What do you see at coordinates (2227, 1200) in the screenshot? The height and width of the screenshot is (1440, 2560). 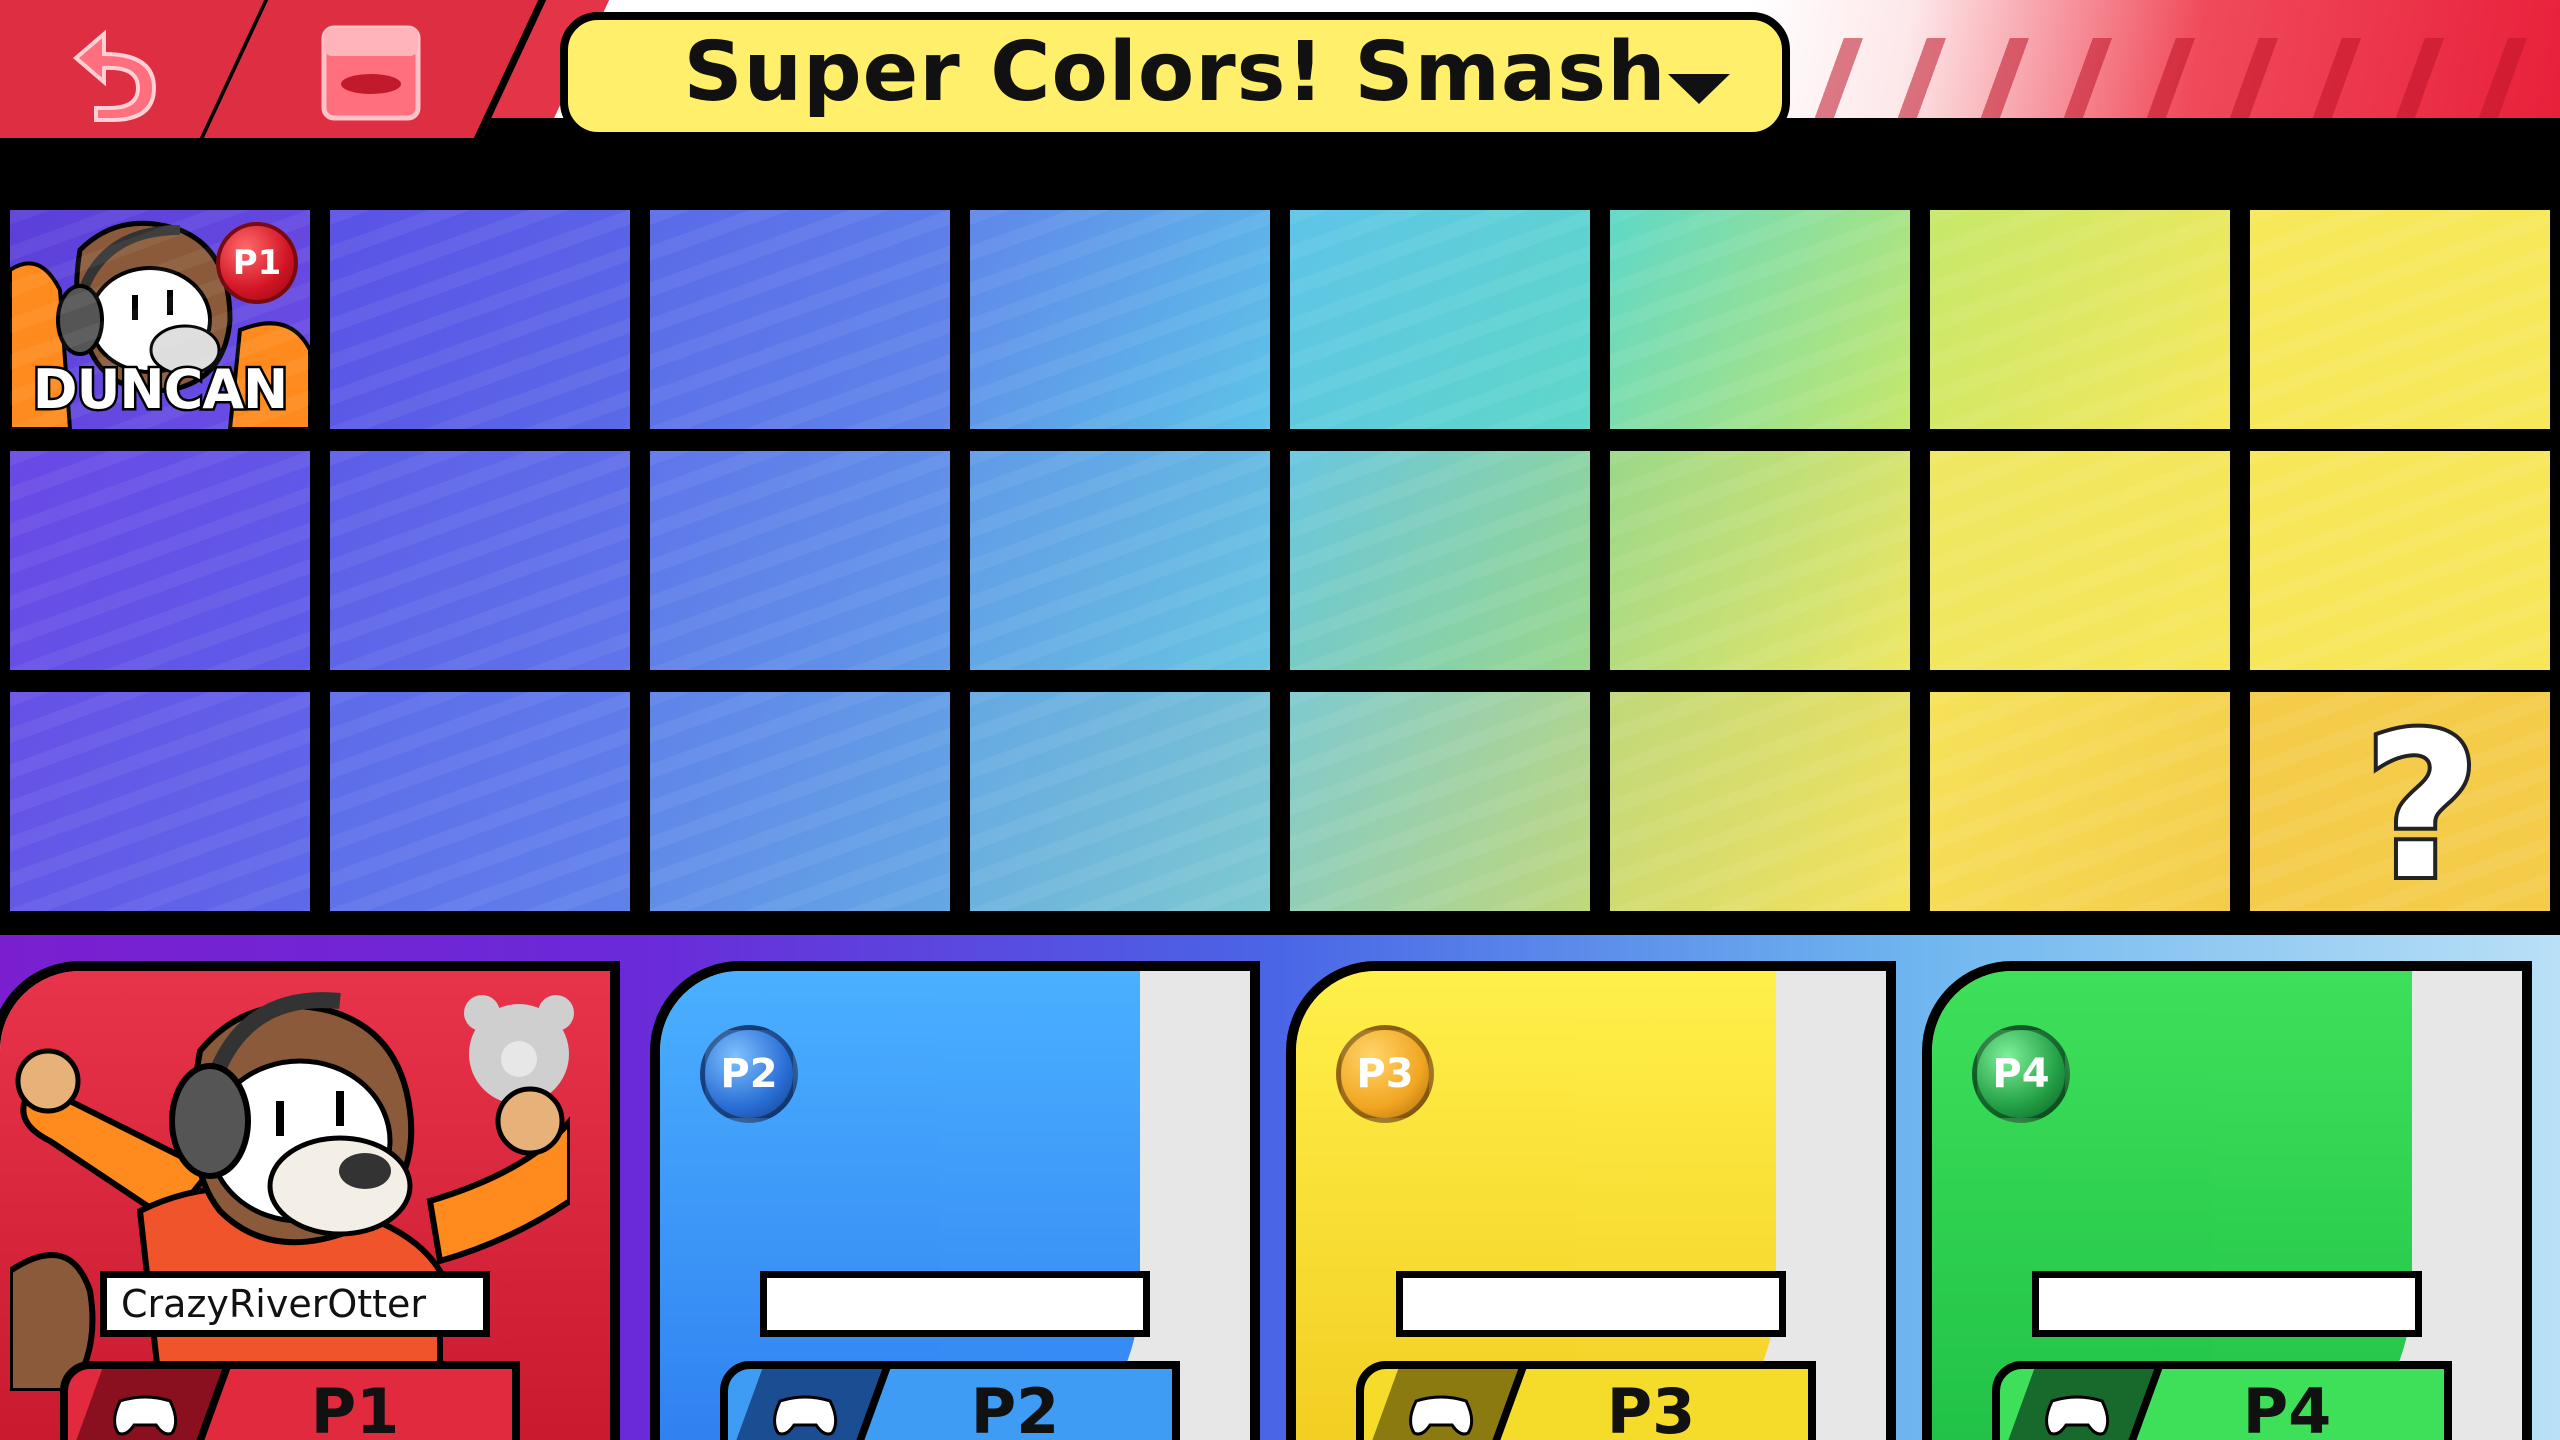 I see `player-card-p4: P4 P4` at bounding box center [2227, 1200].